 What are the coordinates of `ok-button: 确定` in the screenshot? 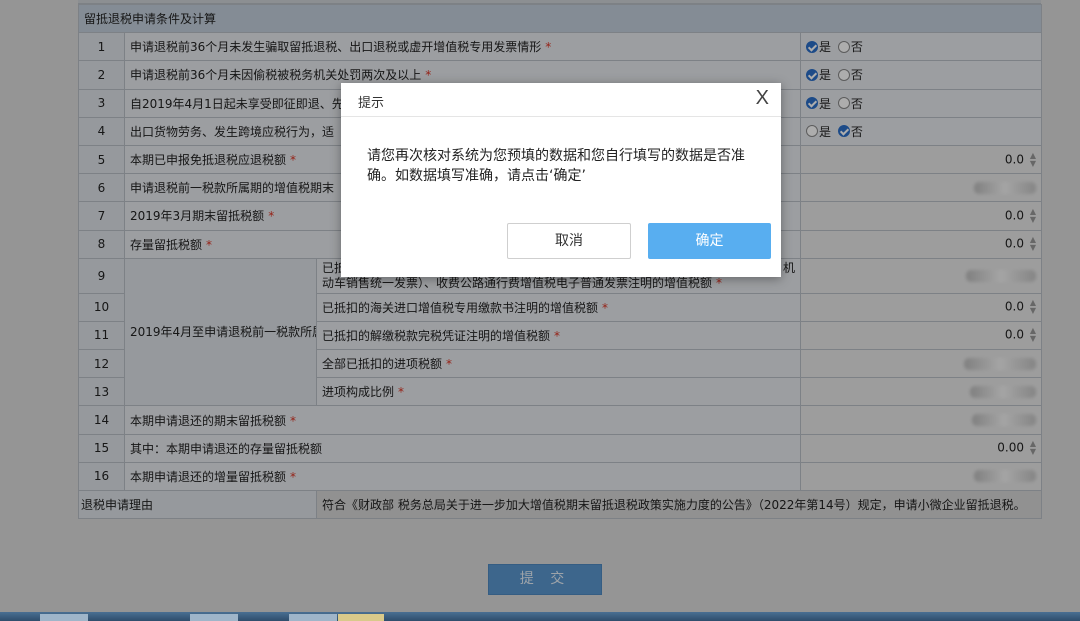 It's located at (709, 241).